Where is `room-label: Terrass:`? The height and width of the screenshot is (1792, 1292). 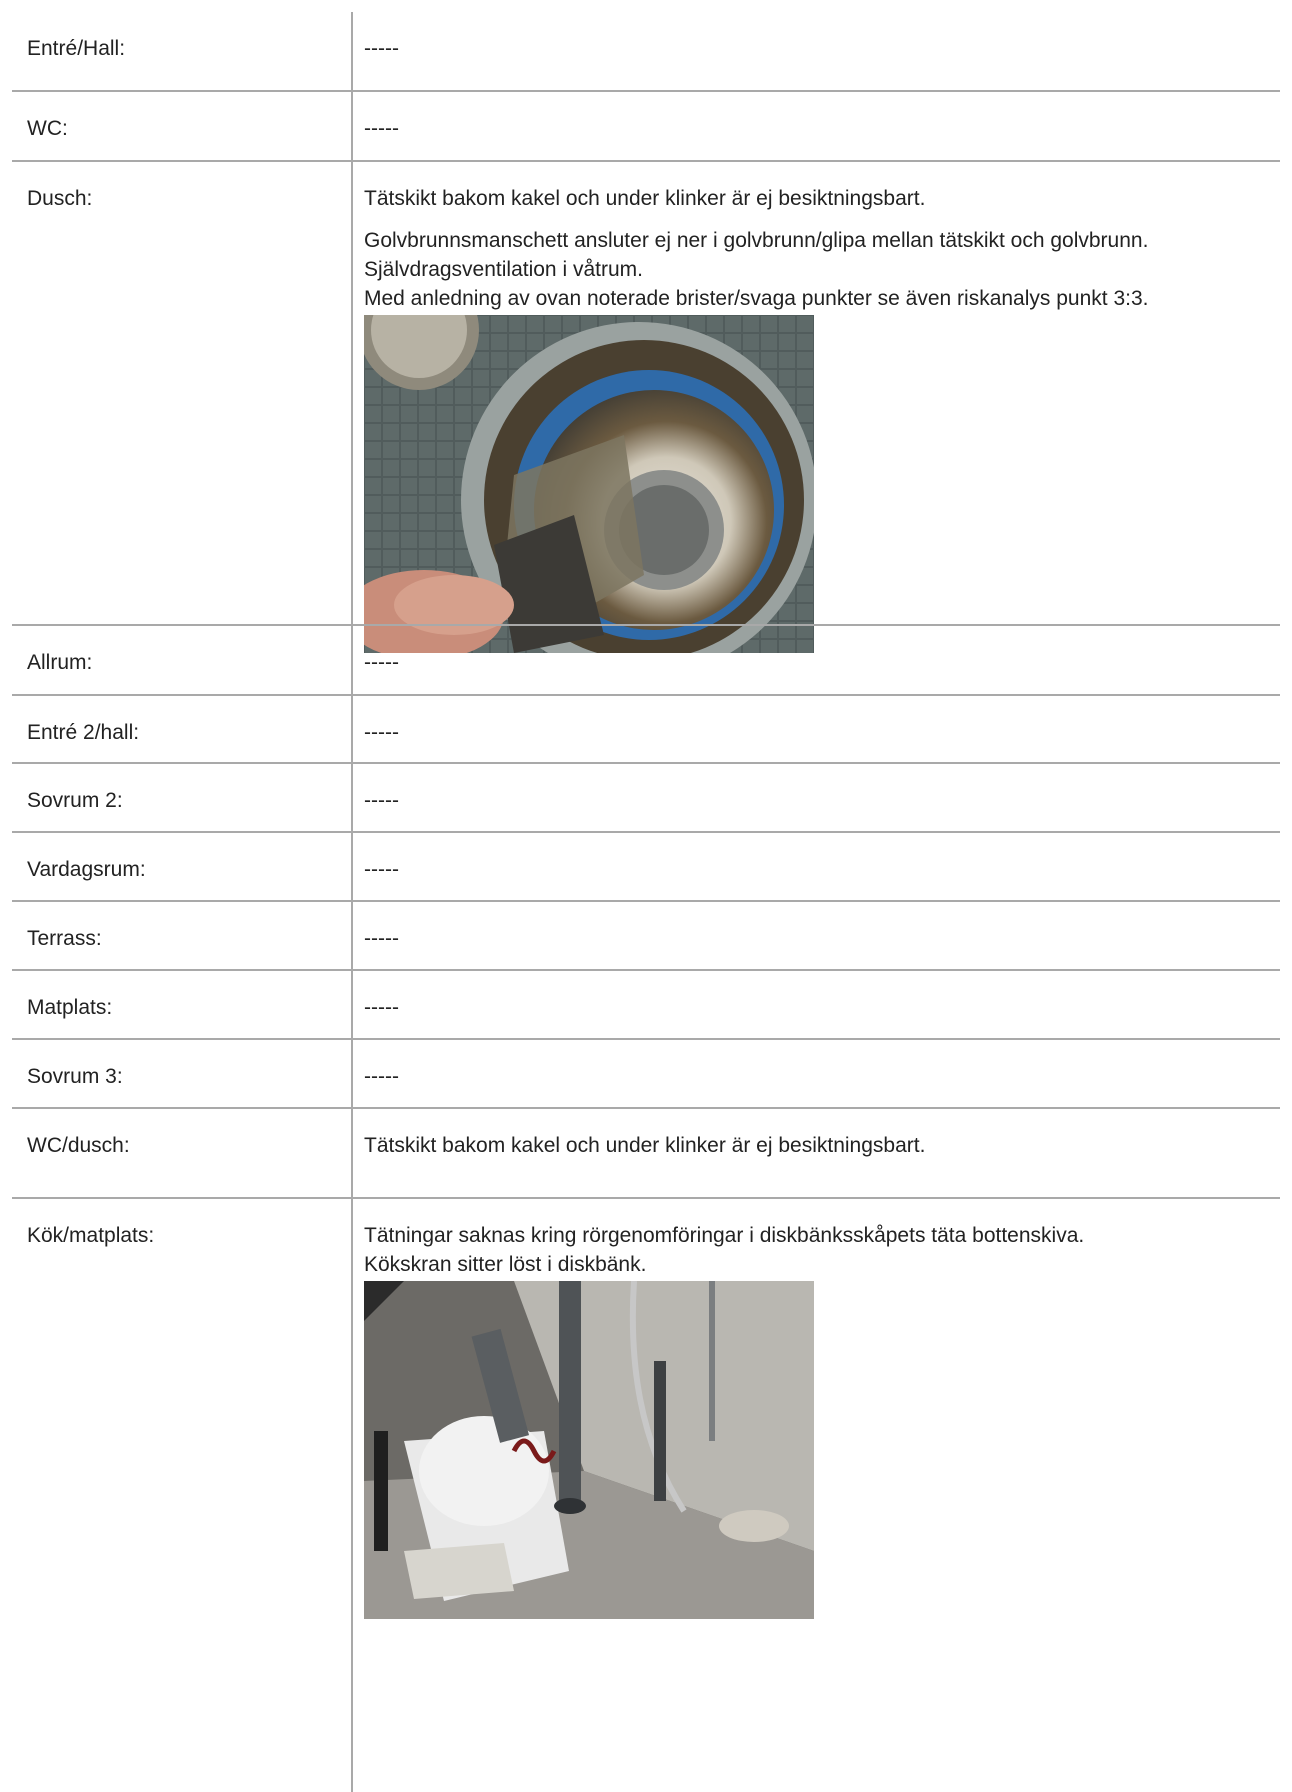
room-label: Terrass: is located at coordinates (64, 938).